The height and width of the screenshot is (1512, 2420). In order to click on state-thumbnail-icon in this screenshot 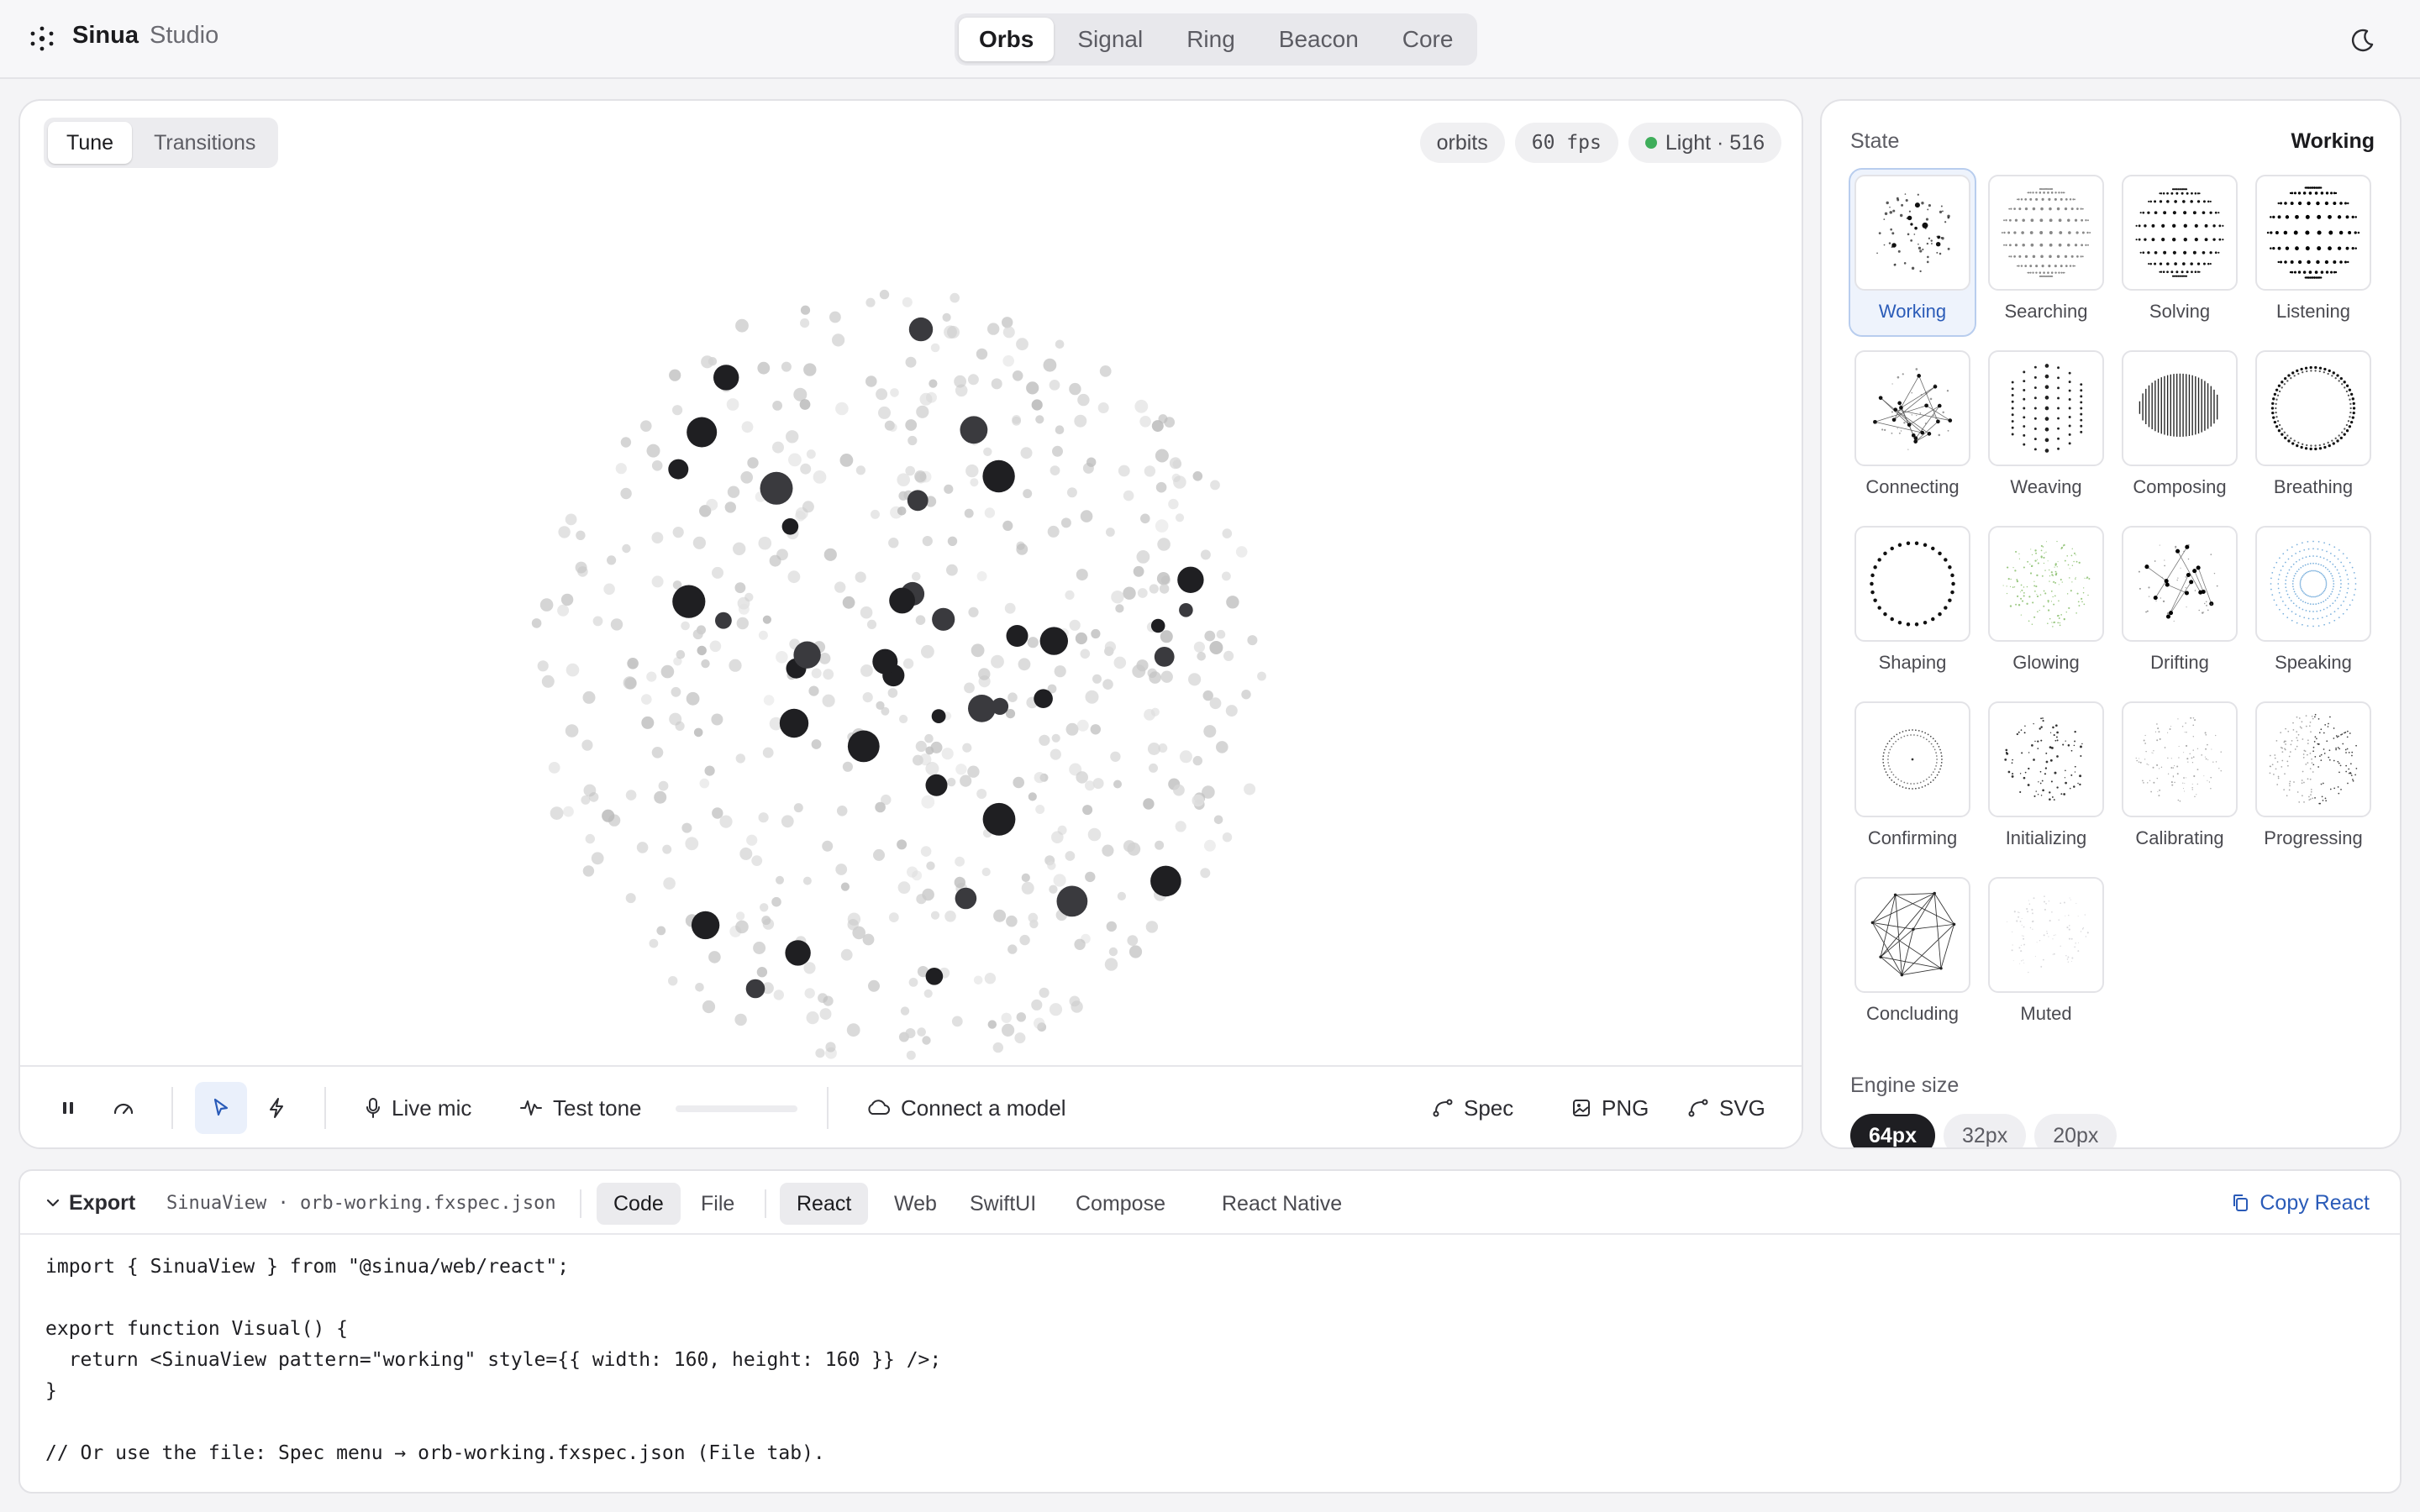, I will do `click(1912, 584)`.